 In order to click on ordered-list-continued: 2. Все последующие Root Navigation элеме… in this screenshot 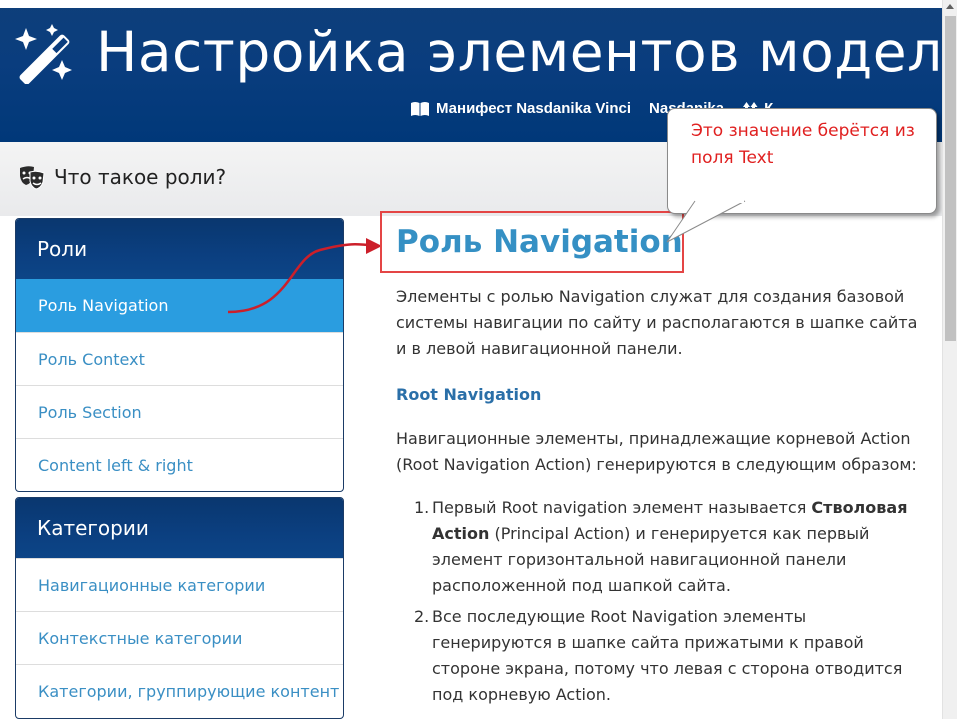, I will do `click(661, 659)`.